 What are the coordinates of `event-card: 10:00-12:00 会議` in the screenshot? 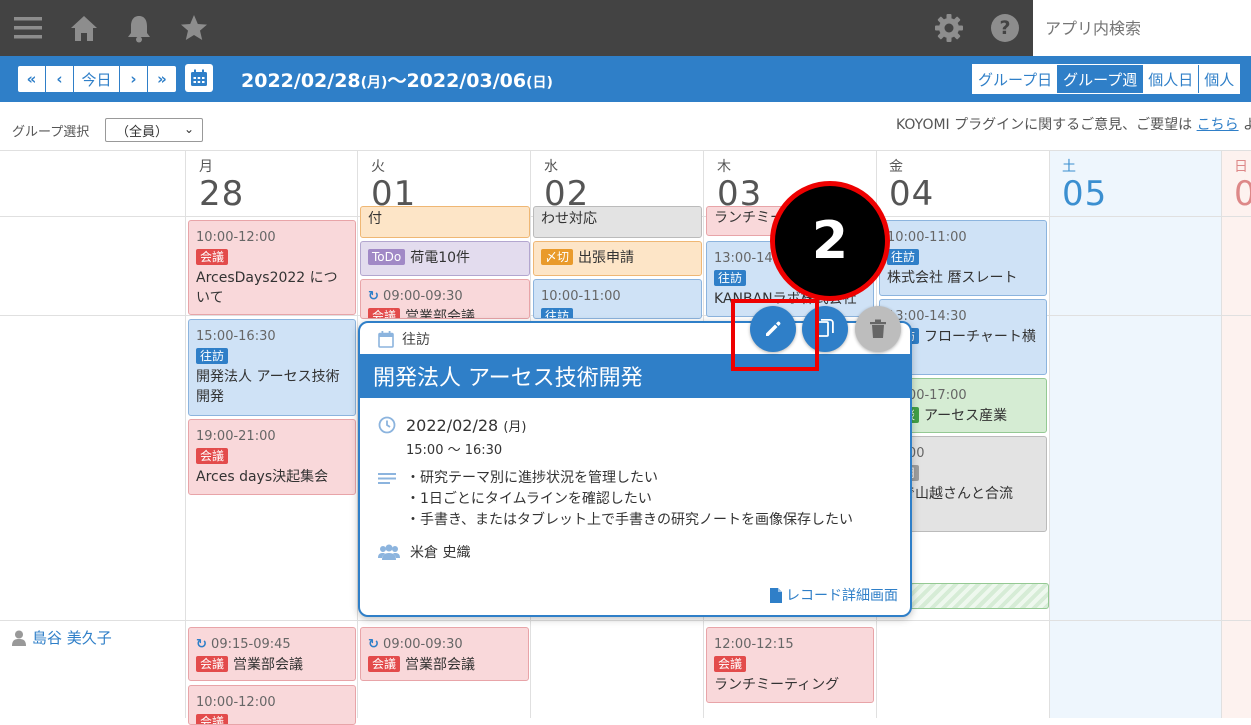 It's located at (272, 705).